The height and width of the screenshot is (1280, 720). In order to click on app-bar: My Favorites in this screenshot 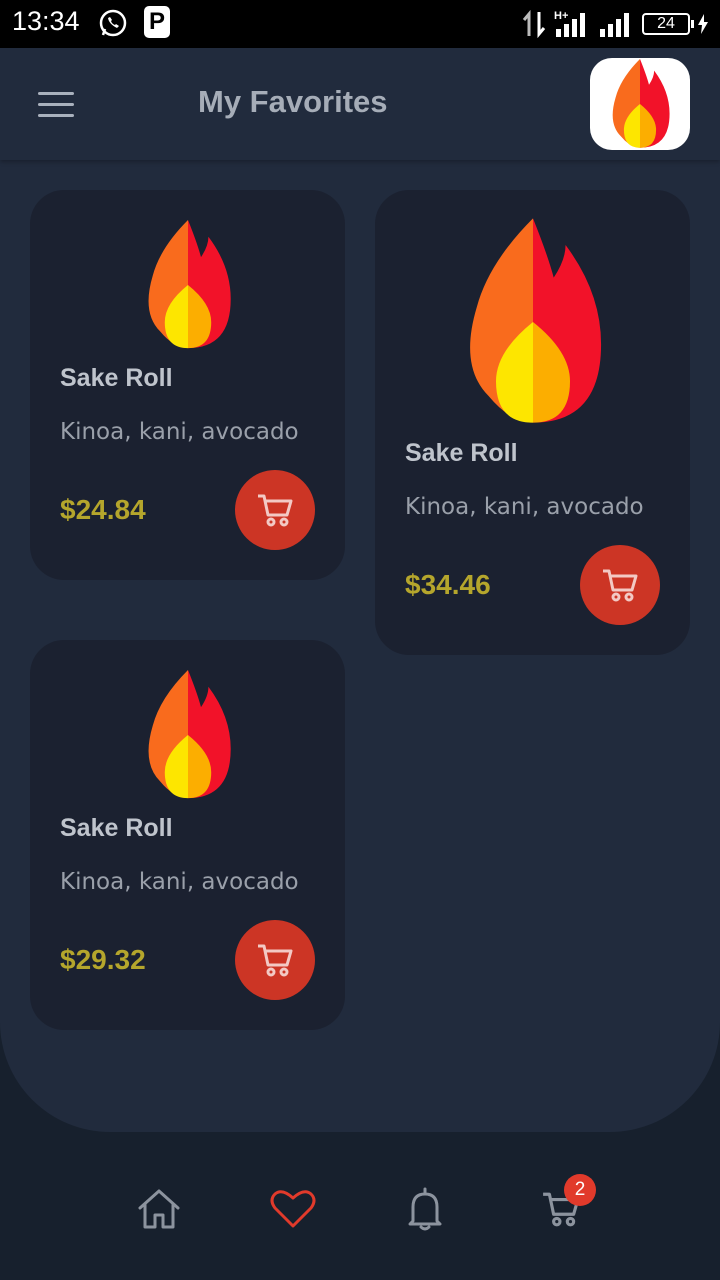, I will do `click(360, 104)`.